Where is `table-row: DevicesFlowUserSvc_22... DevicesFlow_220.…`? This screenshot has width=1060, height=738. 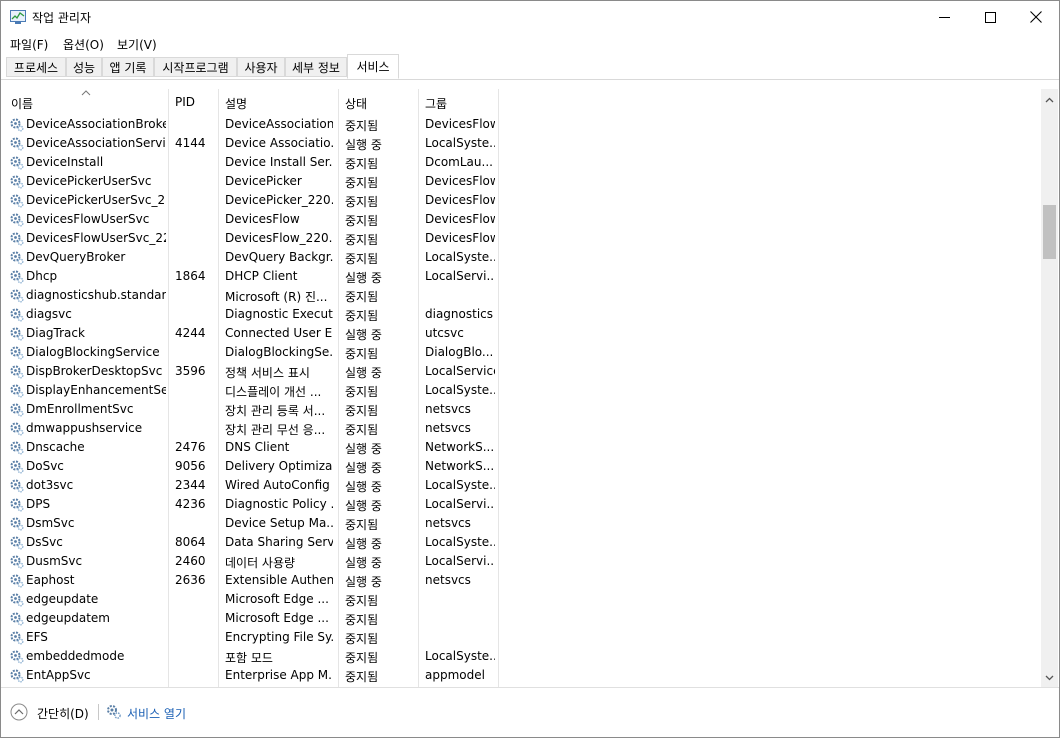
table-row: DevicesFlowUserSvc_22... DevicesFlow_220.… is located at coordinates (521, 238).